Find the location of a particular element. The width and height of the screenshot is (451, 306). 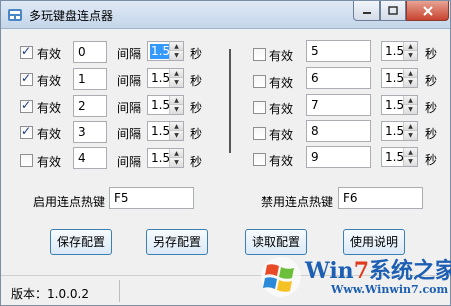

enable-label-0: 有效 is located at coordinates (49, 54).